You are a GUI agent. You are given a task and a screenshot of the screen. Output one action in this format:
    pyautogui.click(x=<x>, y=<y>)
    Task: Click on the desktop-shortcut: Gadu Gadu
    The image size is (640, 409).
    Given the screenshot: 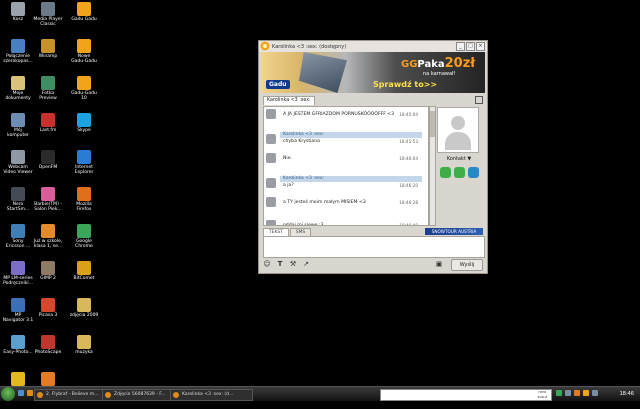 What is the action you would take?
    pyautogui.click(x=84, y=20)
    